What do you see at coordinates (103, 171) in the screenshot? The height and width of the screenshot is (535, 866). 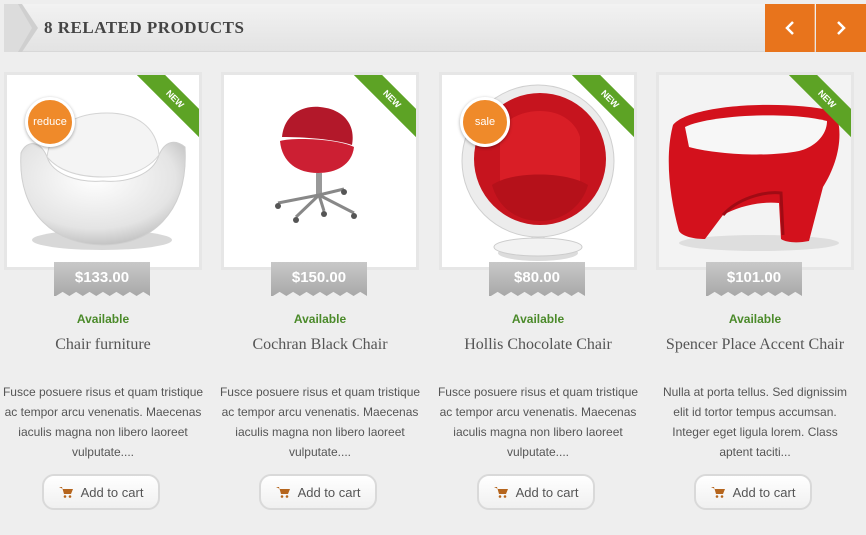 I see `product-image: NEW reduce` at bounding box center [103, 171].